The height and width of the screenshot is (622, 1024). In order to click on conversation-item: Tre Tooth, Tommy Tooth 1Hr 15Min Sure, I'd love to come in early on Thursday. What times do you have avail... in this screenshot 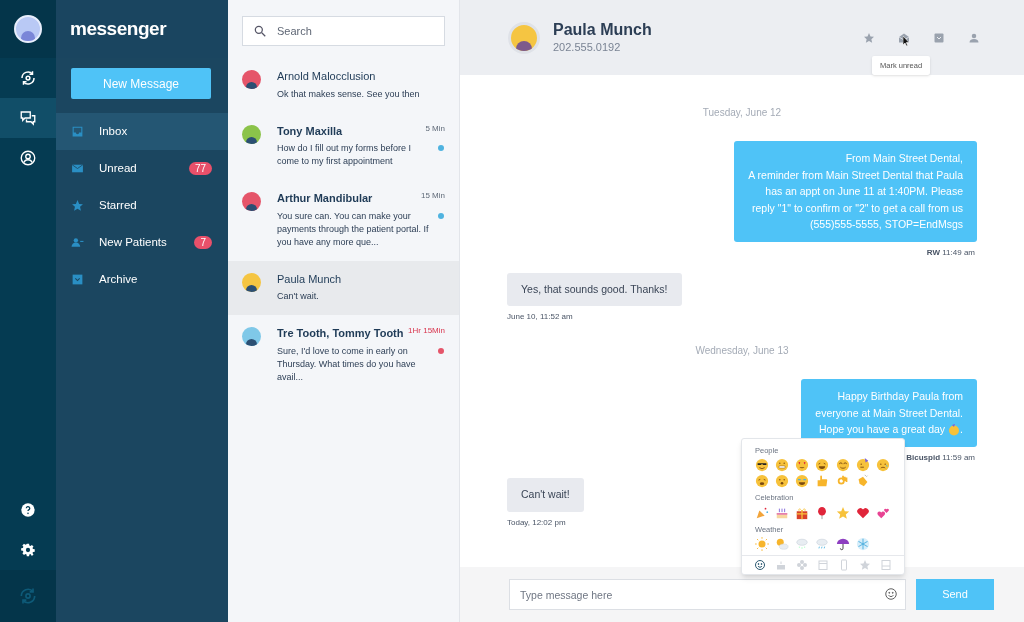, I will do `click(343, 355)`.